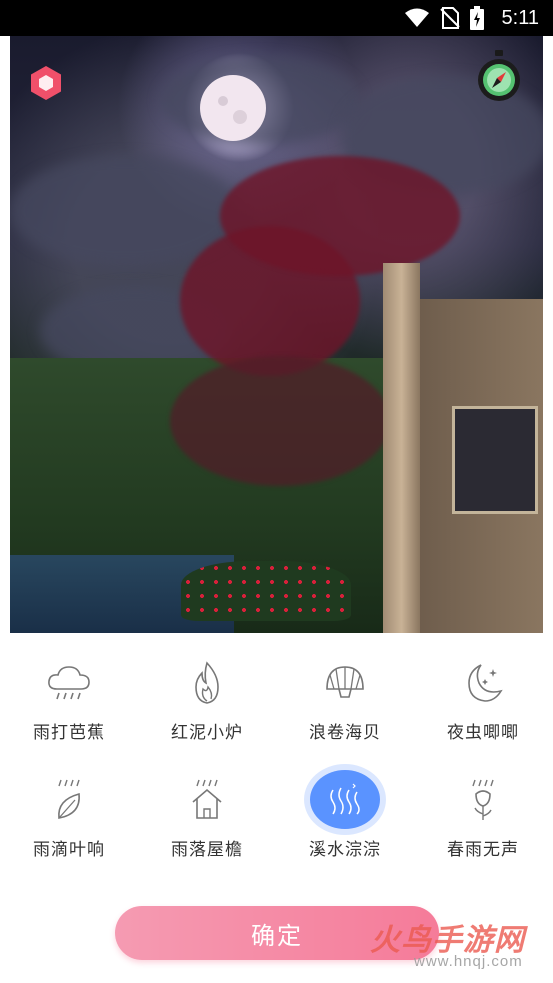 The image size is (553, 983). Describe the element at coordinates (345, 850) in the screenshot. I see `sound-label: 溪水淙淙` at that location.